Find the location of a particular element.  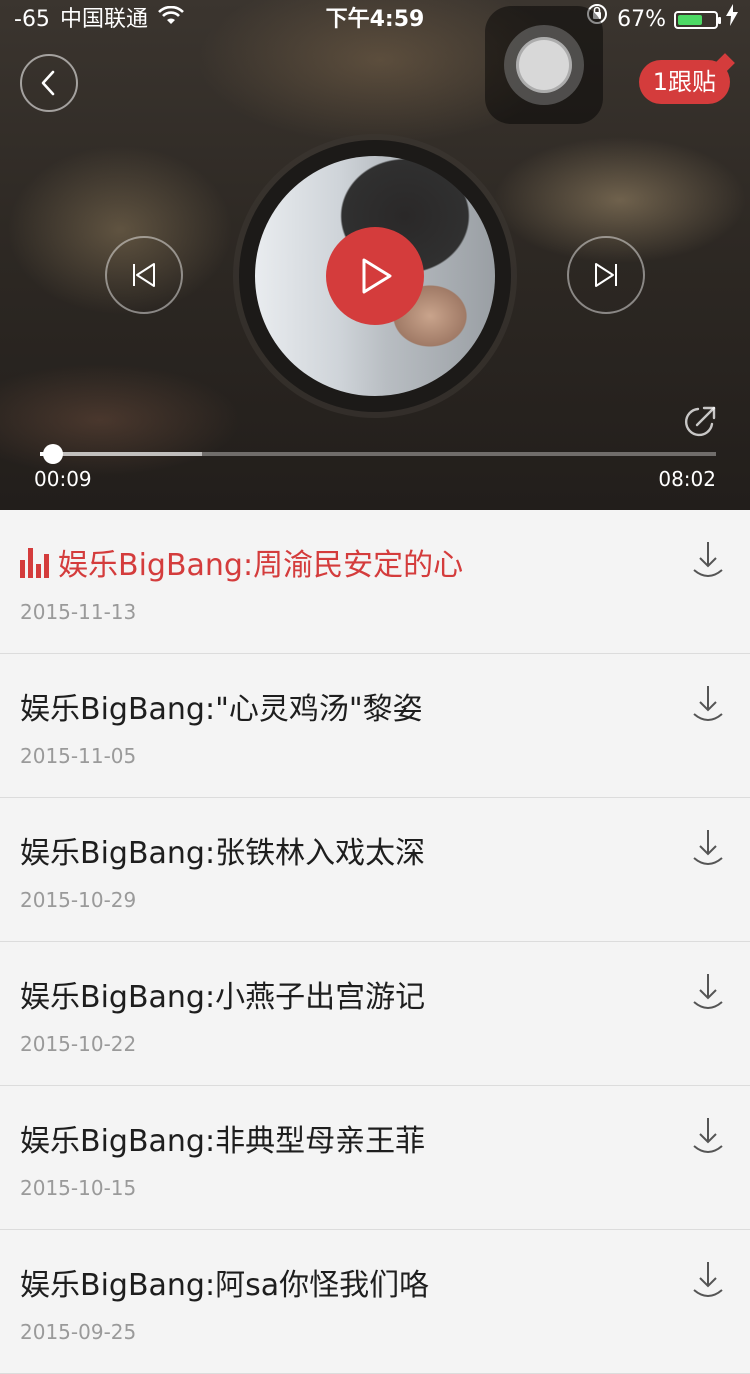

episode-item: 娱乐BigBang:非典型母亲王菲 2015-10-15 is located at coordinates (375, 1158).